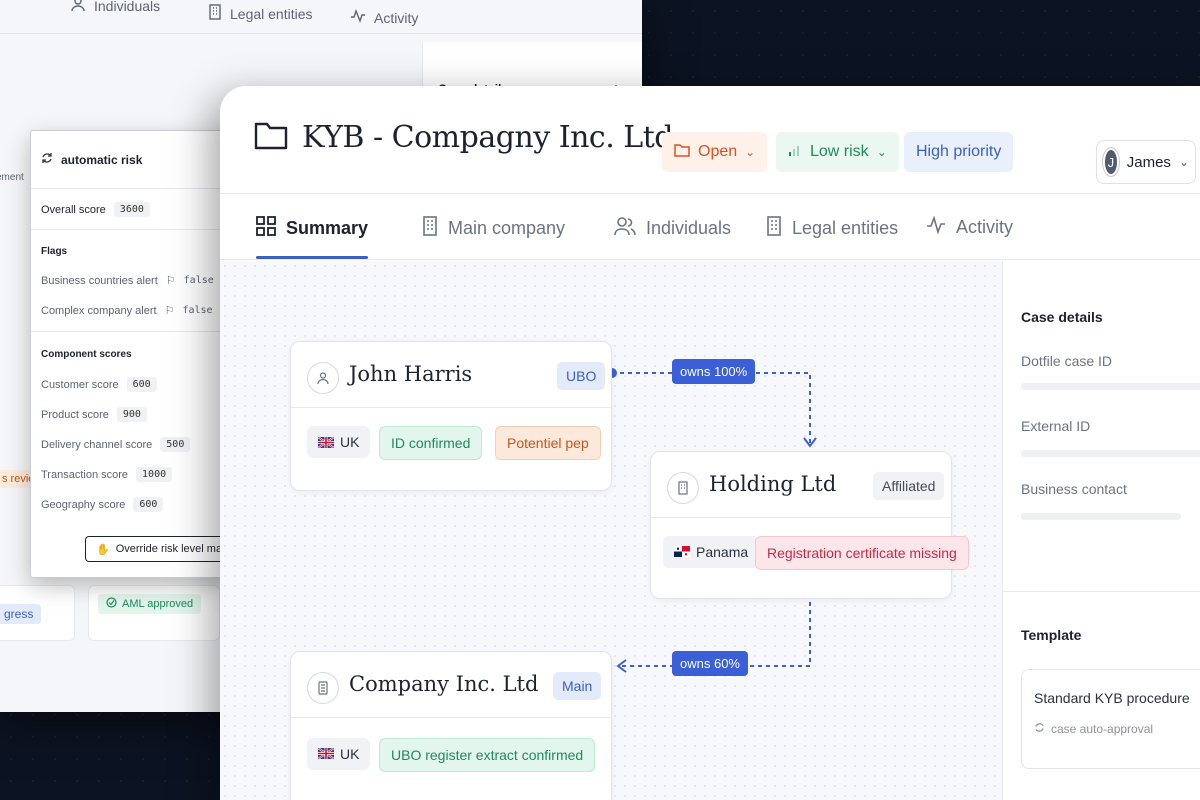  I want to click on tab-label: Summary, so click(327, 228).